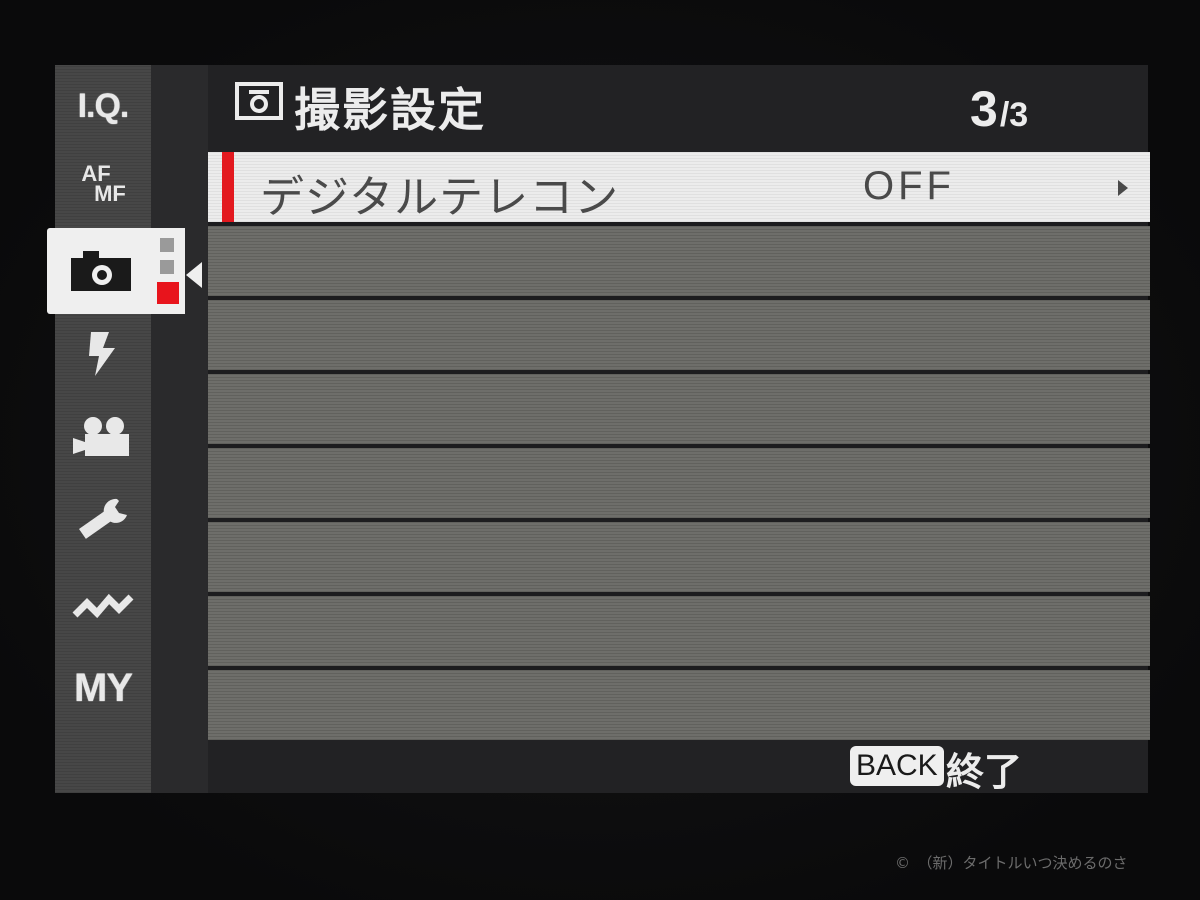 Image resolution: width=1200 pixels, height=900 pixels. What do you see at coordinates (897, 766) in the screenshot?
I see `back-button: BACK` at bounding box center [897, 766].